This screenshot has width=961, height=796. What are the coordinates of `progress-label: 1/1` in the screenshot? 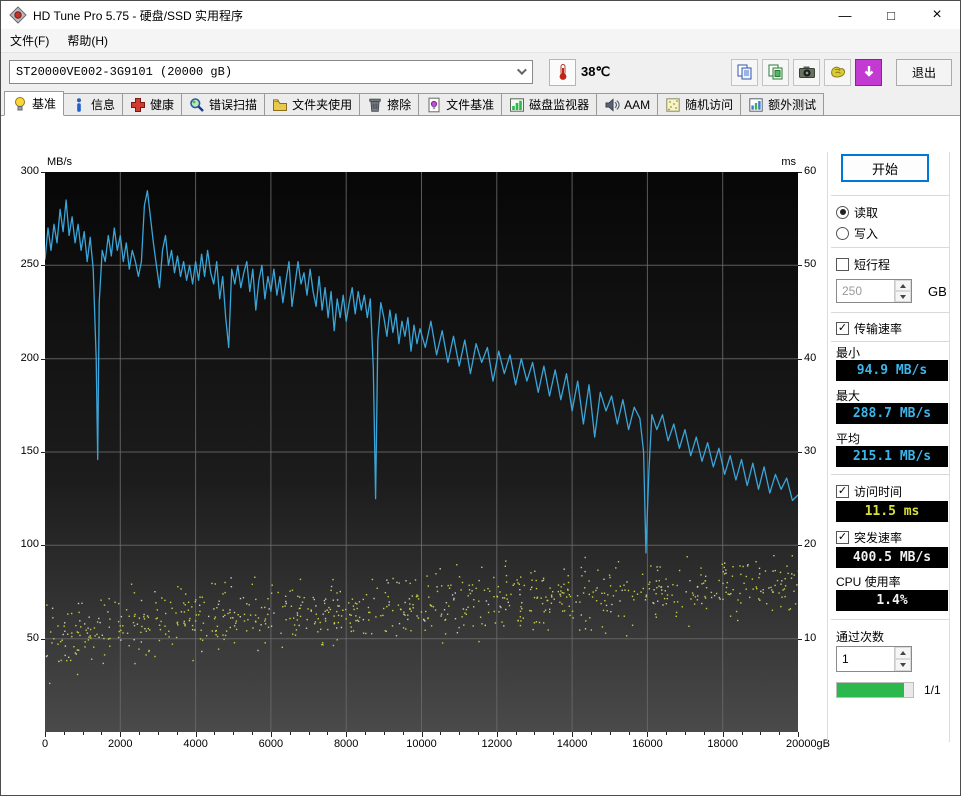 It's located at (932, 690).